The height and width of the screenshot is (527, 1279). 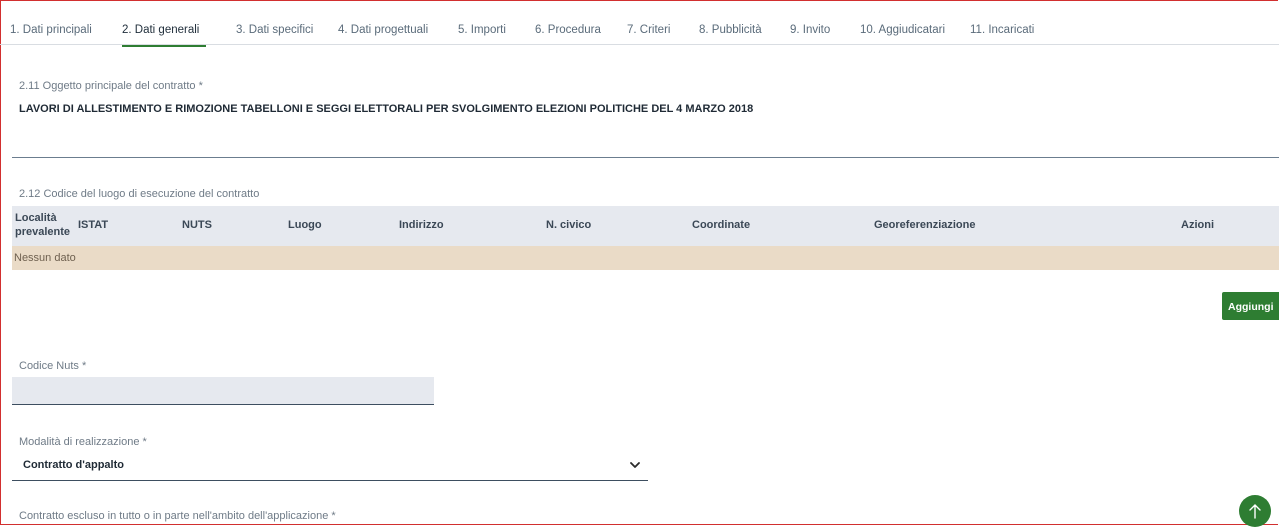 I want to click on tab-dati-principali: 1. Dati principali, so click(x=66, y=29).